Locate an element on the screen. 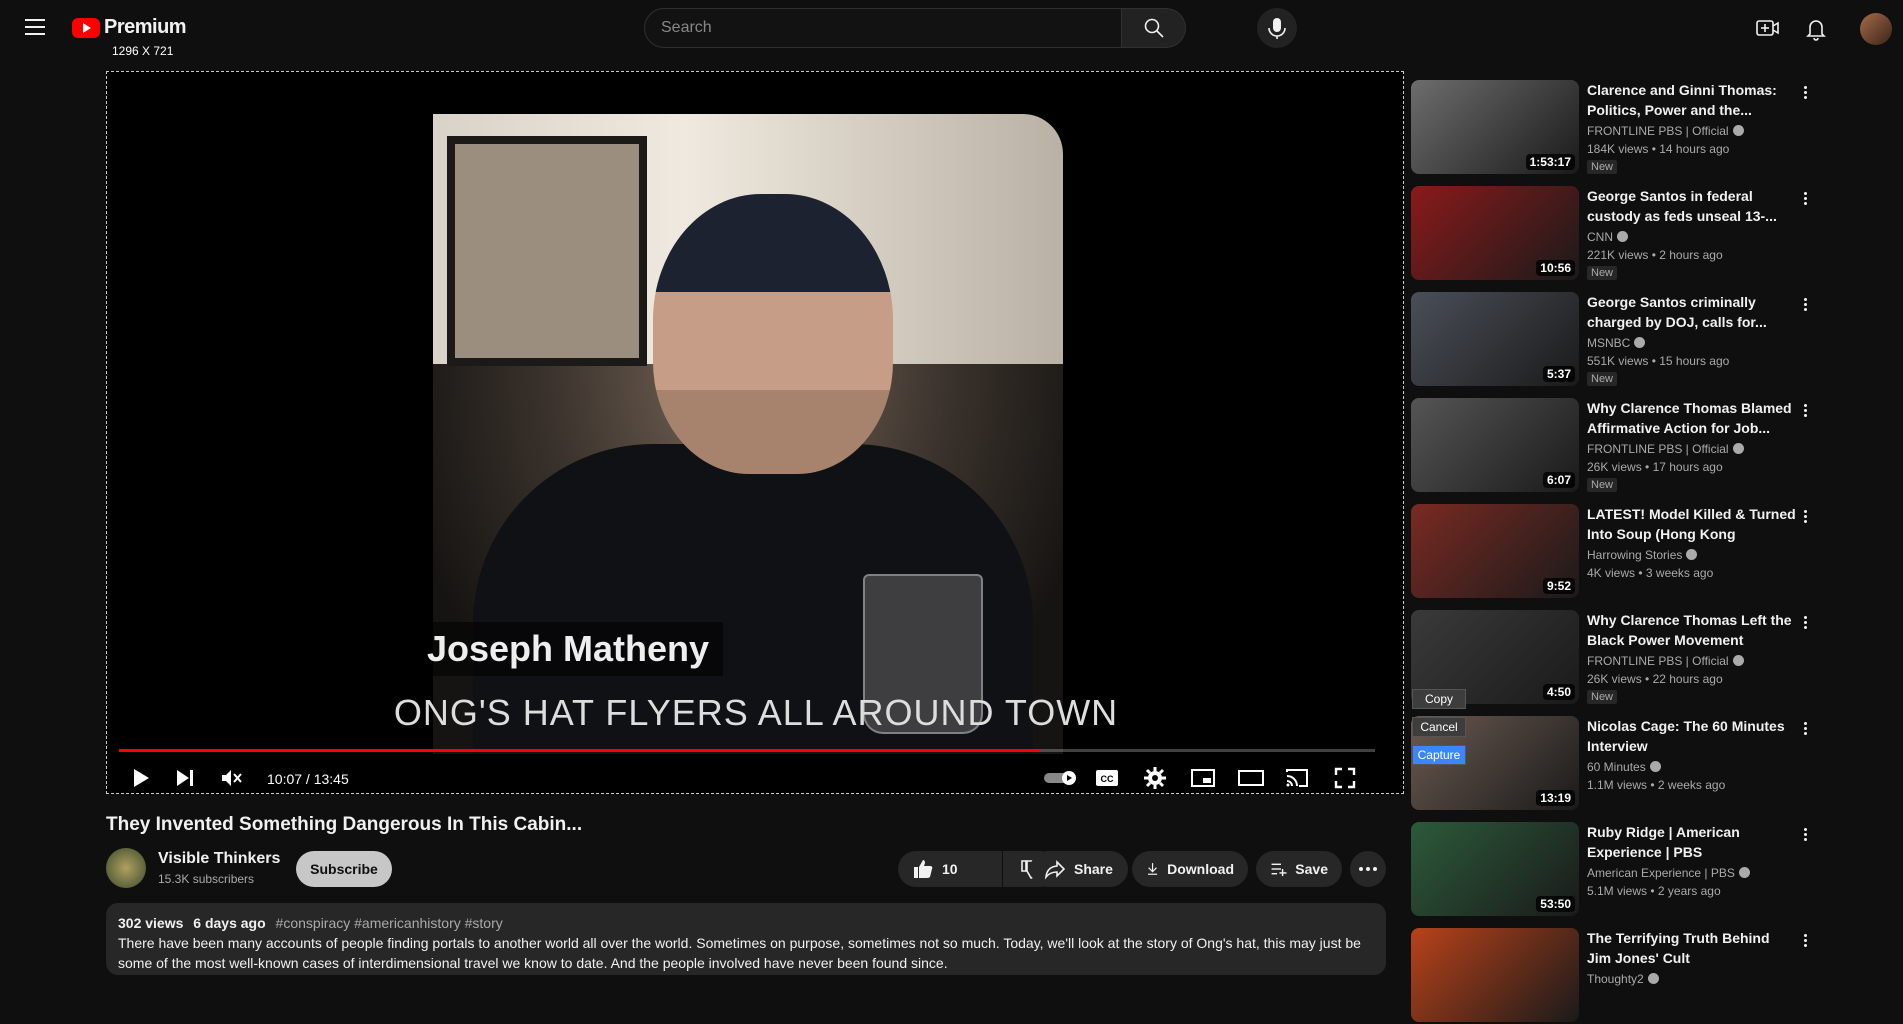 The image size is (1903, 1024). theater-mode-icon is located at coordinates (1251, 778).